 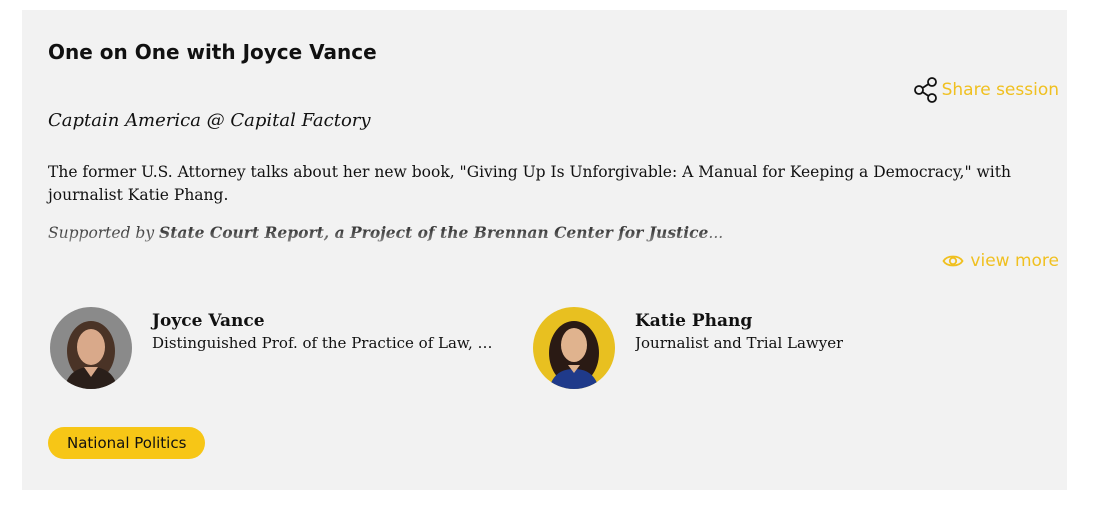 I want to click on view-more-label: view more, so click(x=1014, y=261).